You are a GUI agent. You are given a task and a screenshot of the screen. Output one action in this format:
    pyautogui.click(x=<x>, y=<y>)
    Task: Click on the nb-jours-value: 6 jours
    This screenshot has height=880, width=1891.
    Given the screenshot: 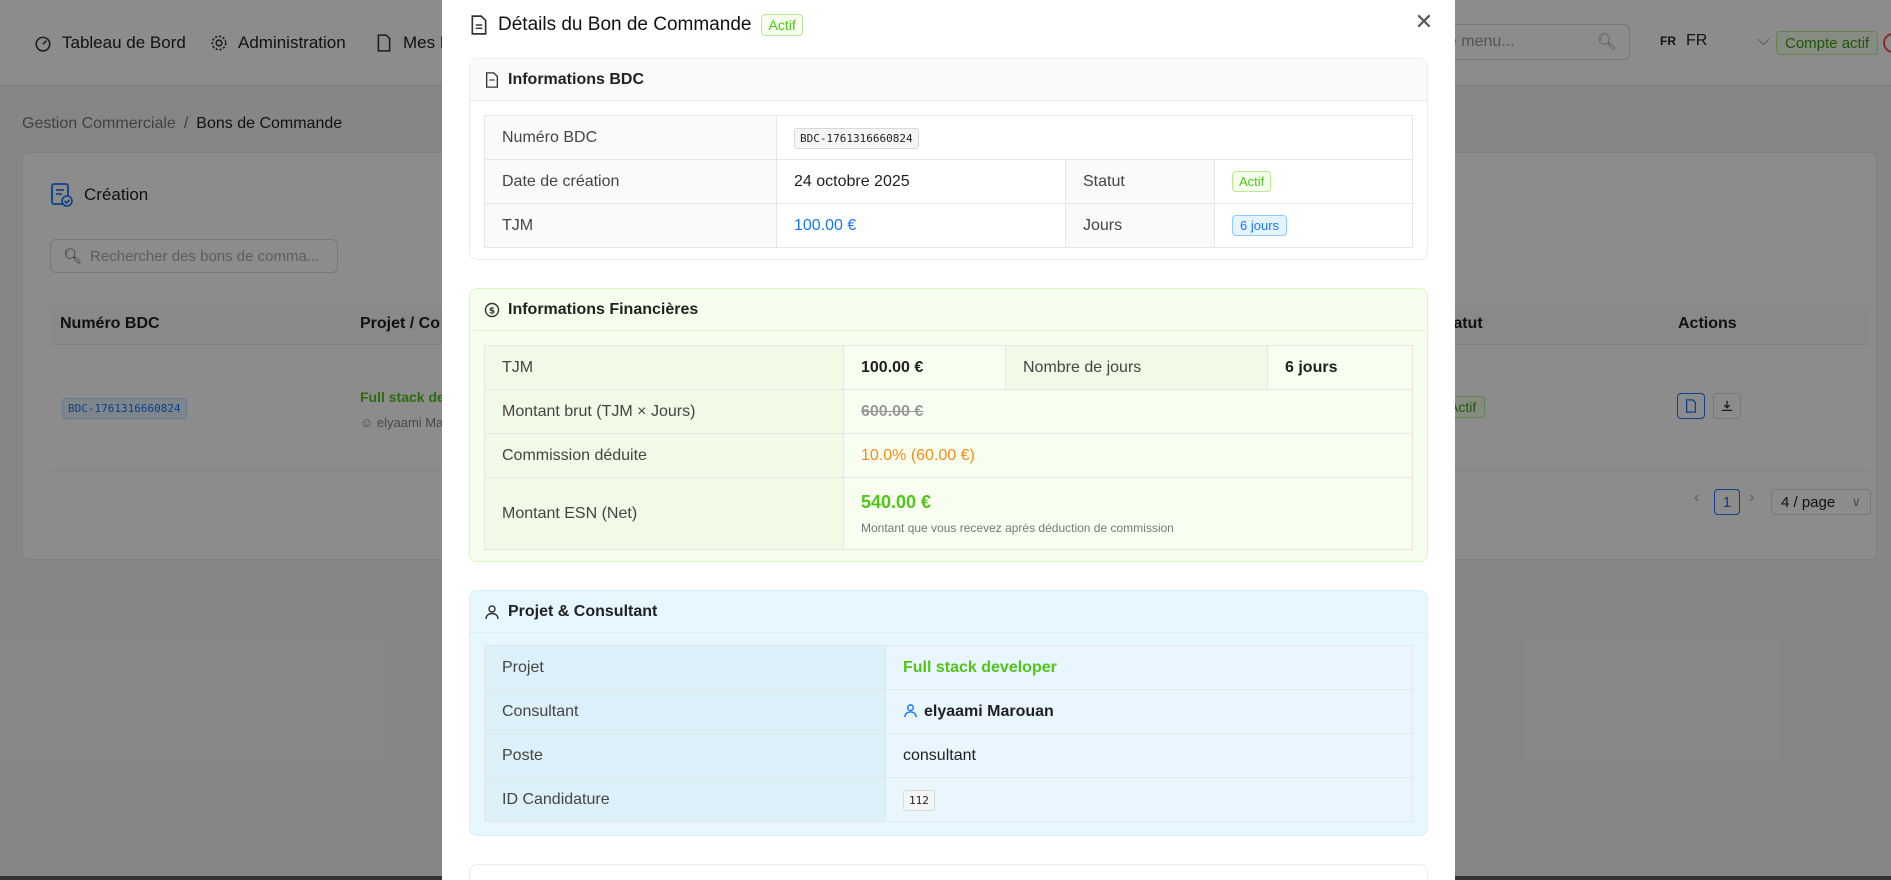 What is the action you would take?
    pyautogui.click(x=1340, y=367)
    